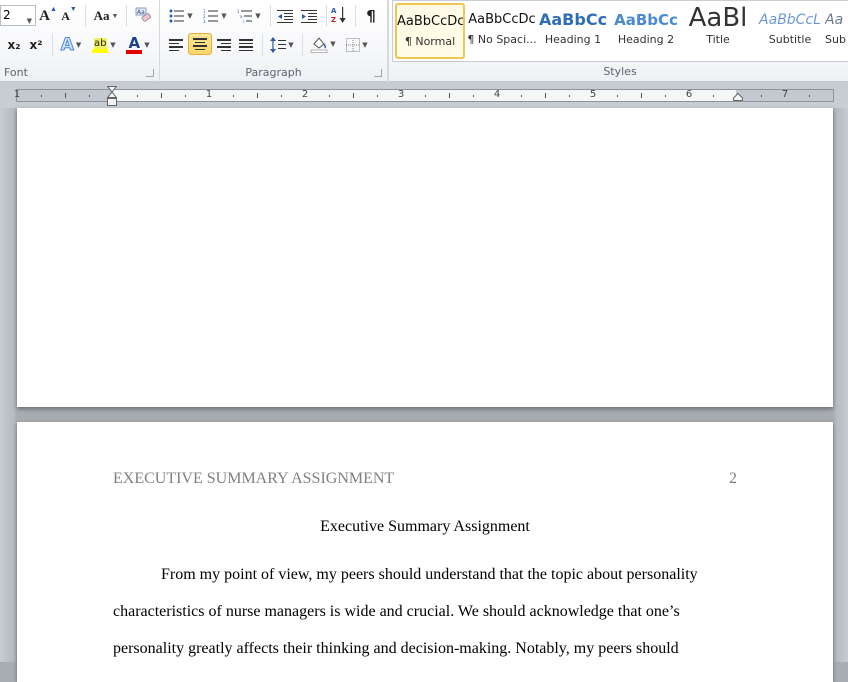 The width and height of the screenshot is (848, 682). Describe the element at coordinates (689, 94) in the screenshot. I see `ruler-number: 6` at that location.